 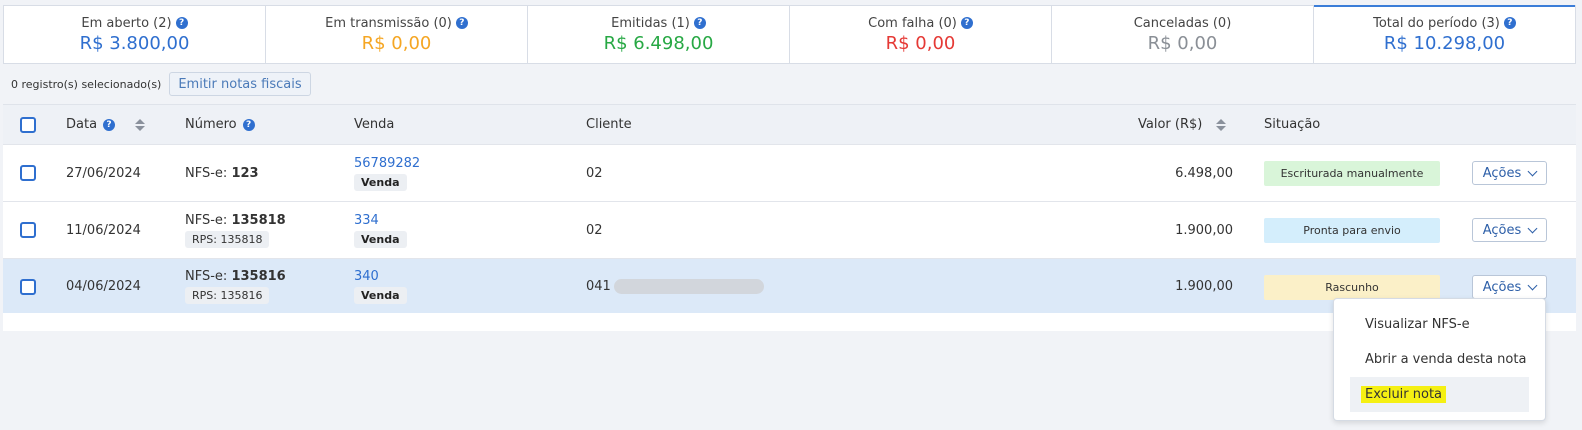 I want to click on selected-count: 0 registro(s) selecionado(s), so click(x=86, y=84).